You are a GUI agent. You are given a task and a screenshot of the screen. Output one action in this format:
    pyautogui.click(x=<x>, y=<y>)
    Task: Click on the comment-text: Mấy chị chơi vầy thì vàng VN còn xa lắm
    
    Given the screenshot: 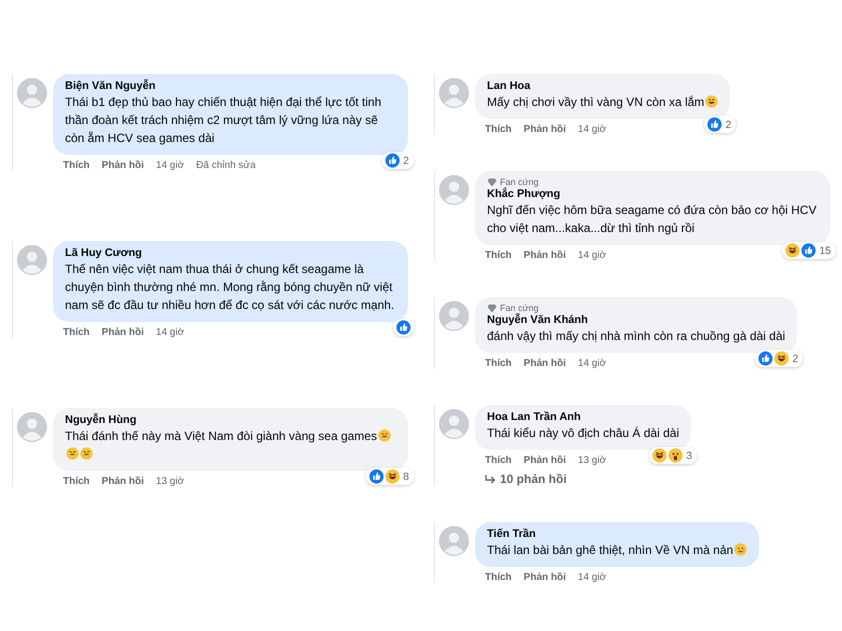 What is the action you would take?
    pyautogui.click(x=602, y=102)
    